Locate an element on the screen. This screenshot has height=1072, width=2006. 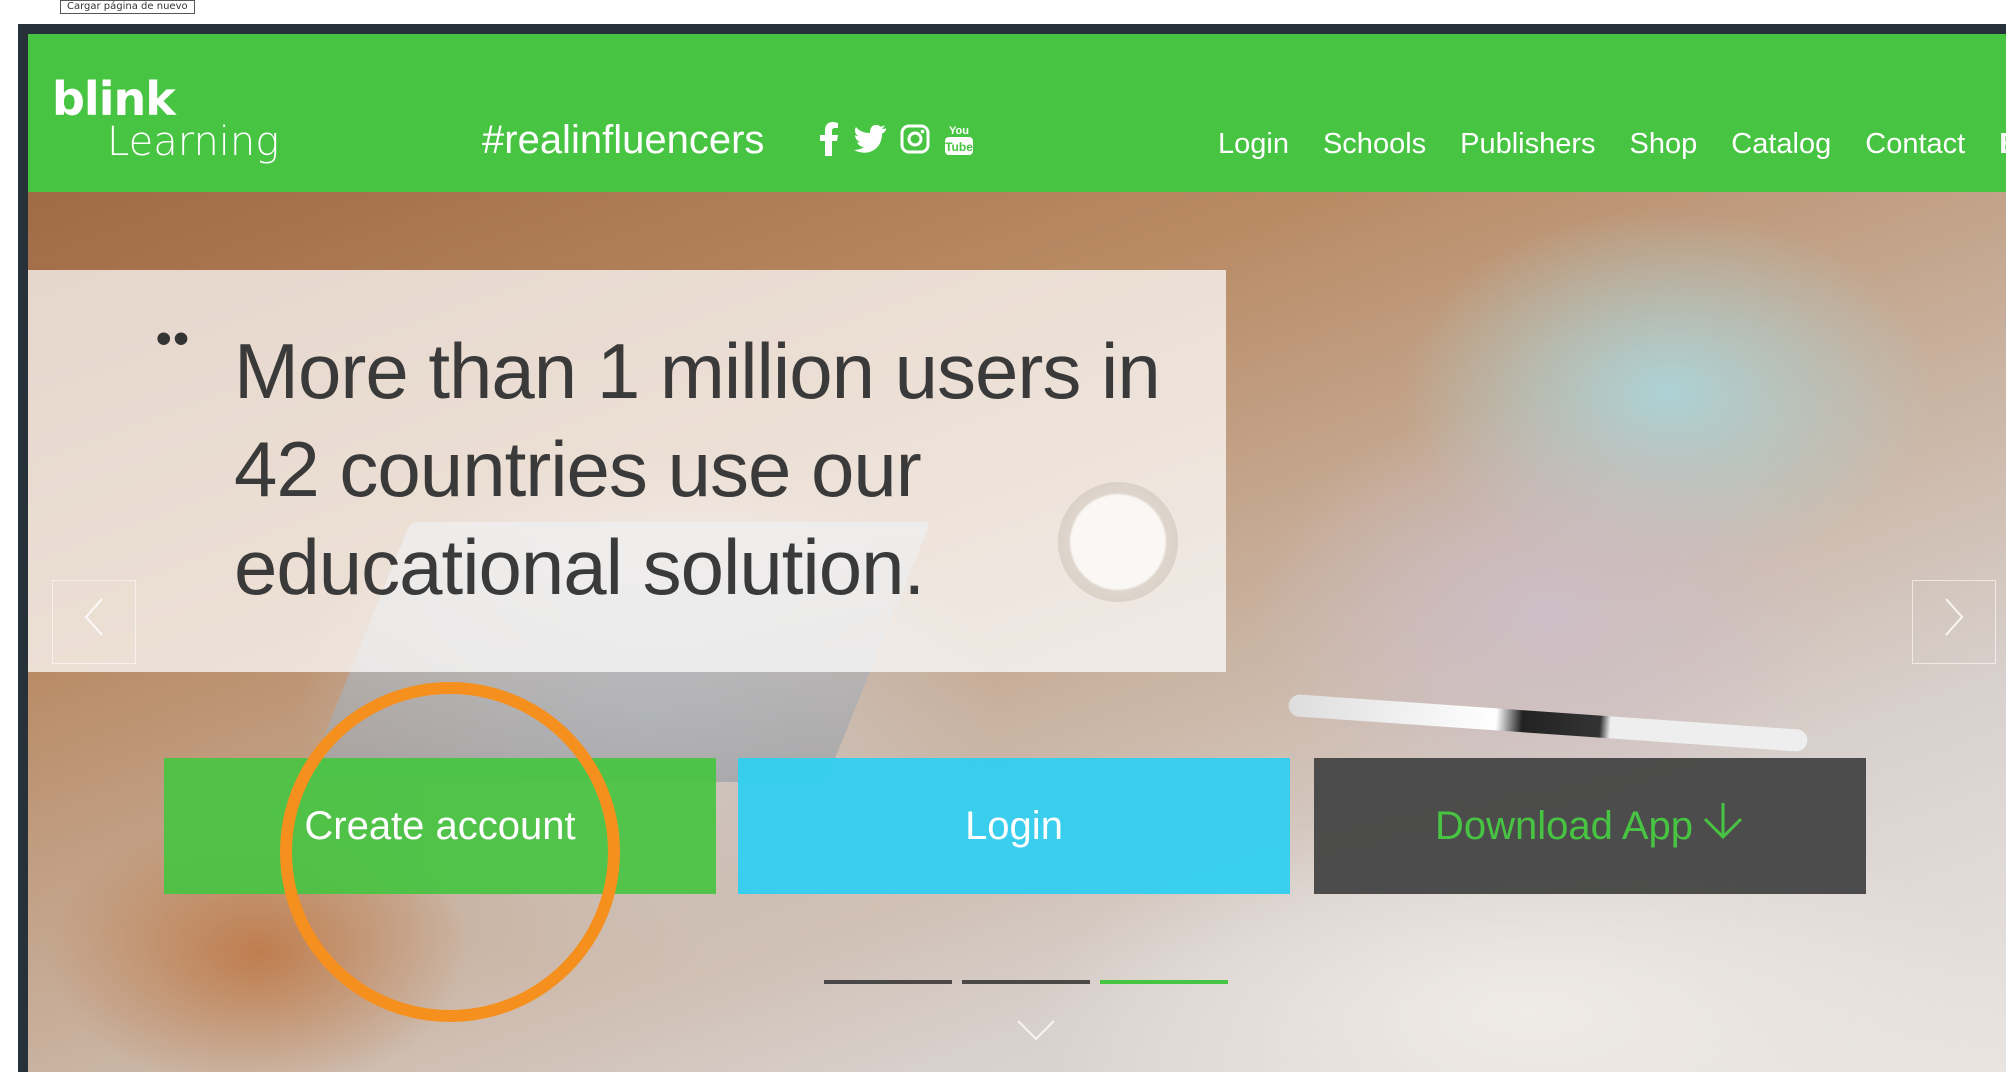
blink-learning-logo: blink Learning is located at coordinates (165, 119).